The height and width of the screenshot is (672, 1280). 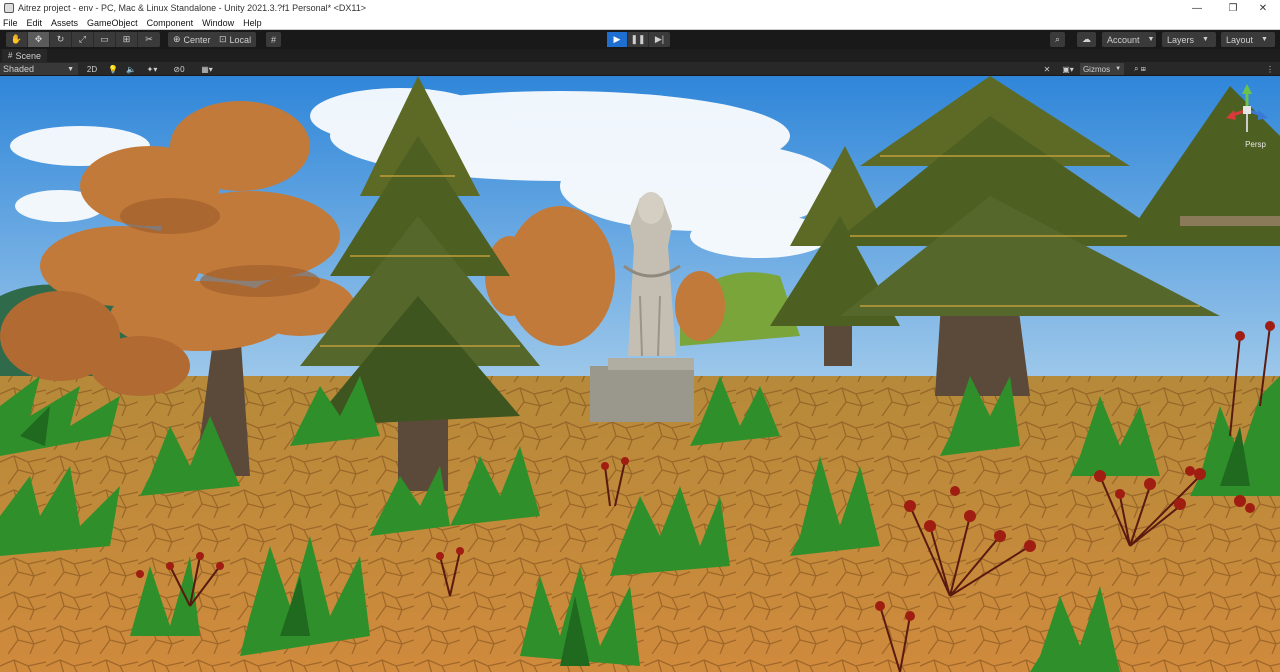 What do you see at coordinates (64, 23) in the screenshot?
I see `menu-assets: Assets` at bounding box center [64, 23].